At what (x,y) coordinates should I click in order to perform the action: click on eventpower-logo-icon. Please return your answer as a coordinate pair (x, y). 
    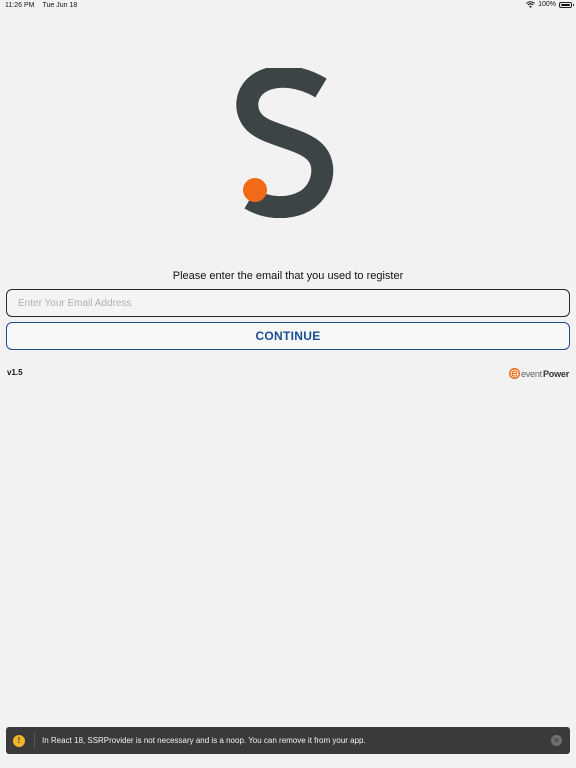
    Looking at the image, I should click on (514, 373).